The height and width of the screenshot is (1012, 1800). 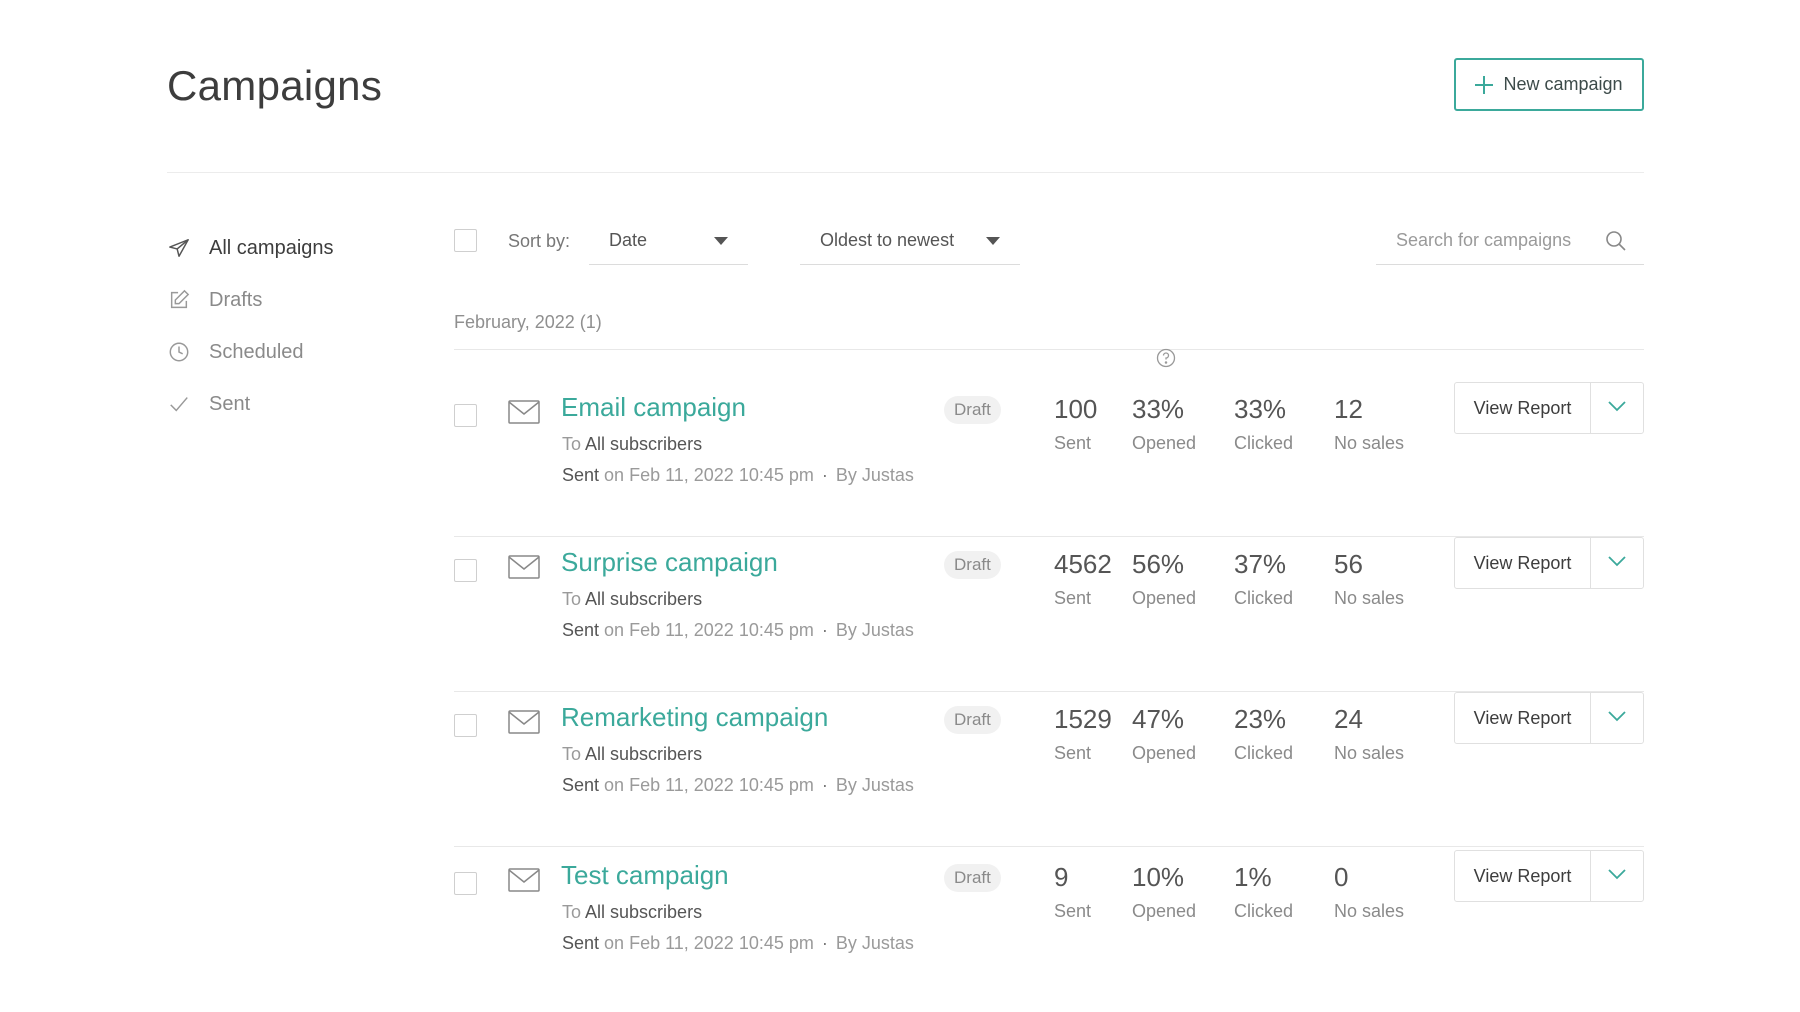 I want to click on stat-sales: 0 No sales, so click(x=1369, y=892).